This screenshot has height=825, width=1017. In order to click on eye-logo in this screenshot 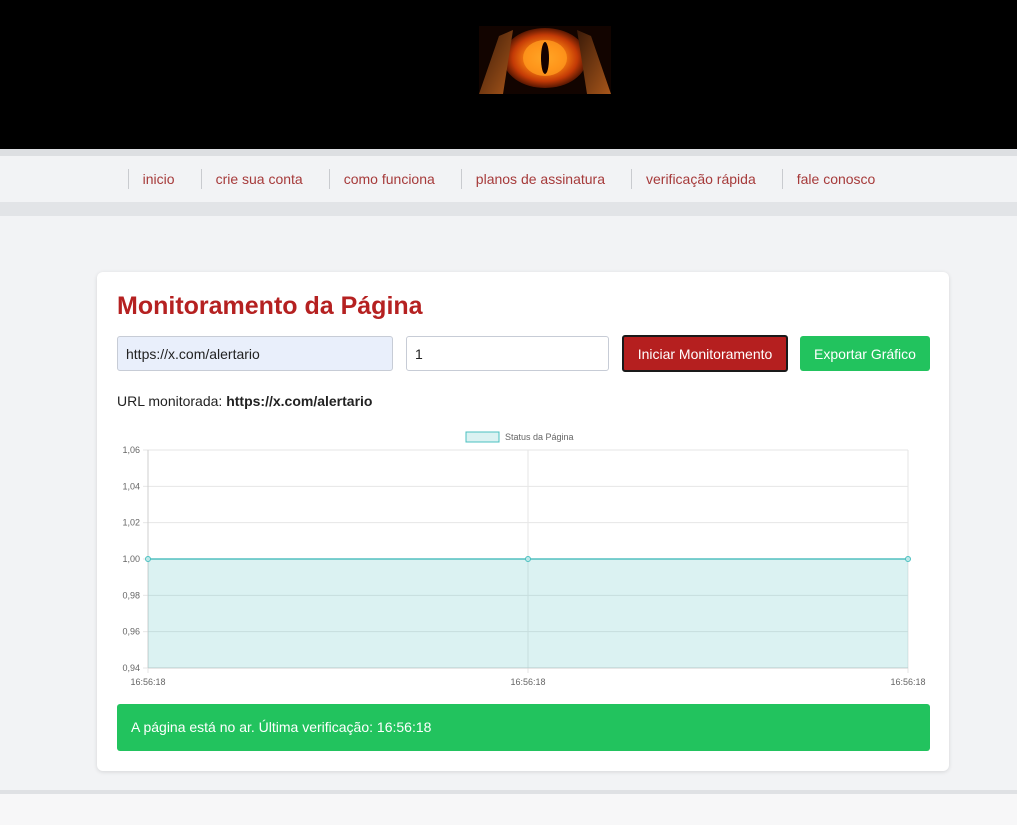, I will do `click(545, 60)`.